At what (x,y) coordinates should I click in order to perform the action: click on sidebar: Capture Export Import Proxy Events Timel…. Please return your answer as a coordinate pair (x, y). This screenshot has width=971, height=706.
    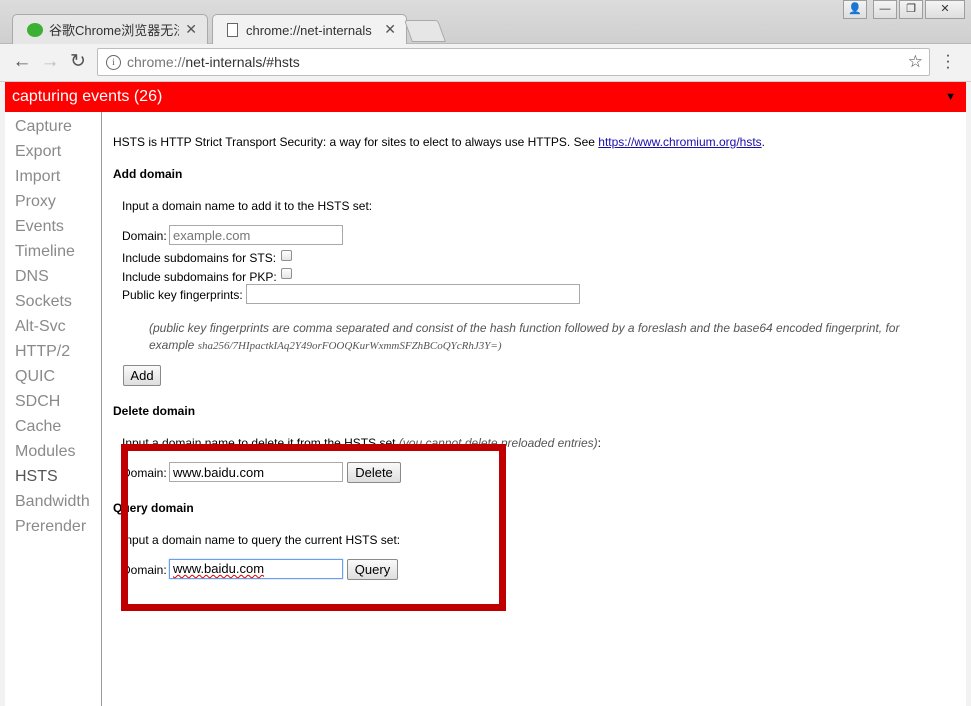
    Looking at the image, I should click on (53, 409).